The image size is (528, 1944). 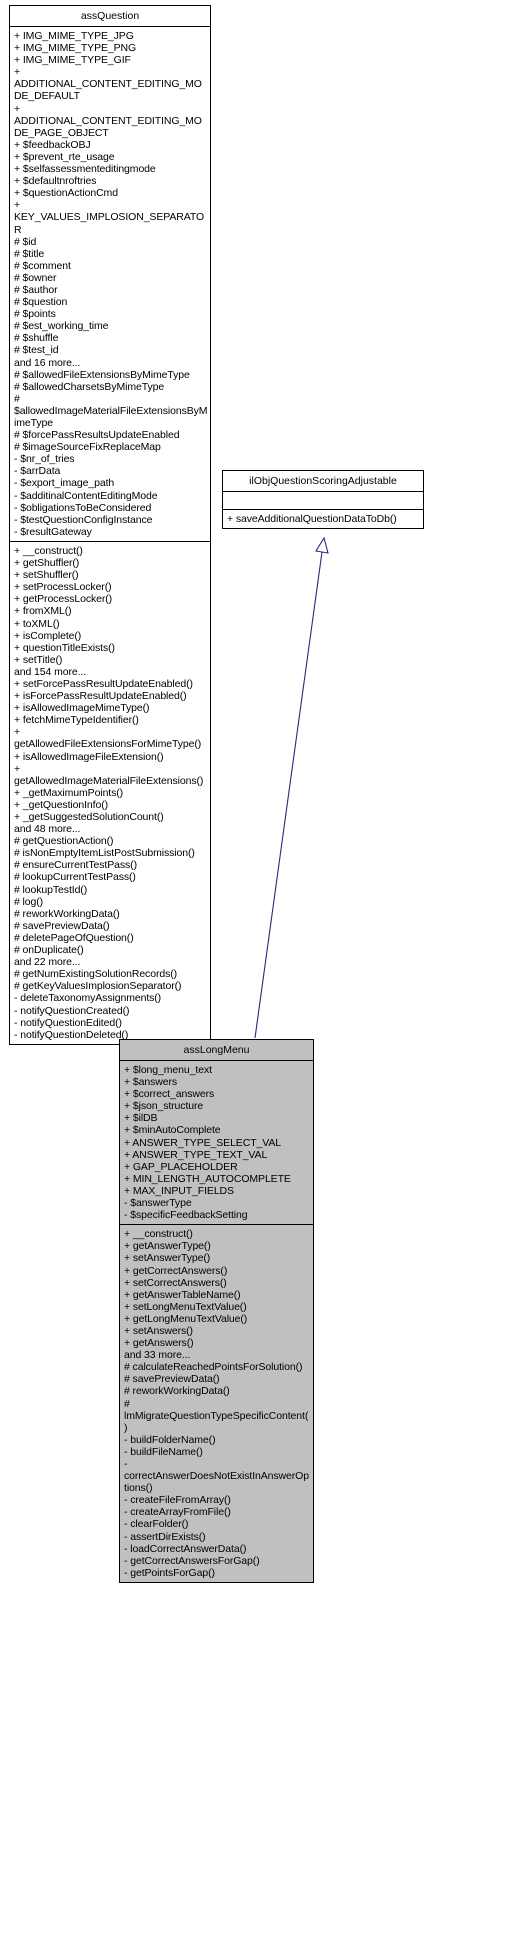 What do you see at coordinates (64, 647) in the screenshot?
I see `class-member: + questionTitleExists()` at bounding box center [64, 647].